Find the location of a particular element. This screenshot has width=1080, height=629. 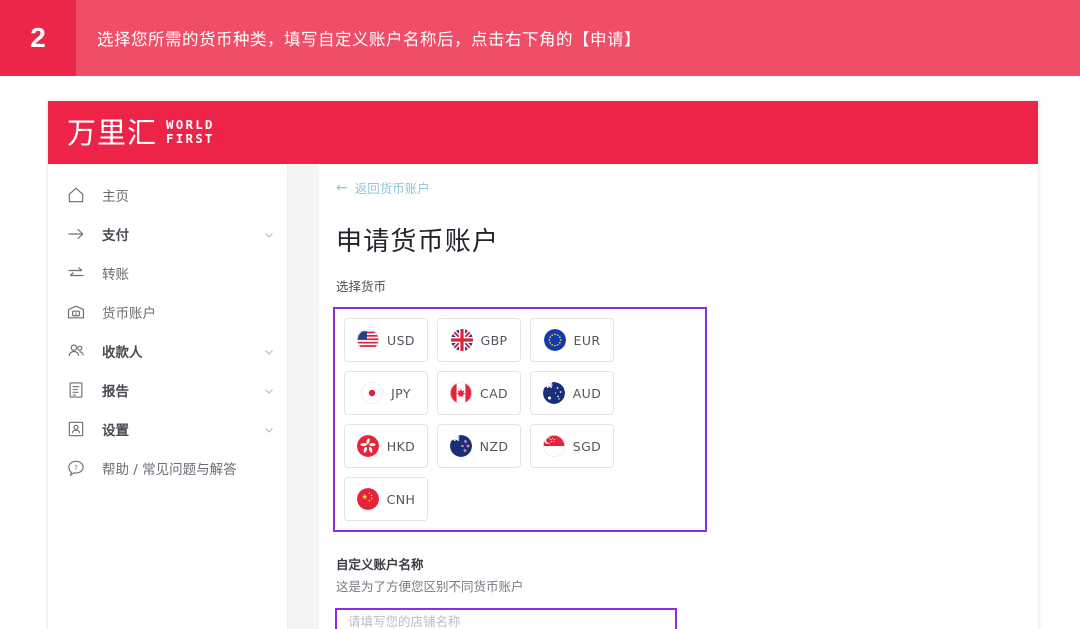

currency-option-nzd: NZD is located at coordinates (479, 446).